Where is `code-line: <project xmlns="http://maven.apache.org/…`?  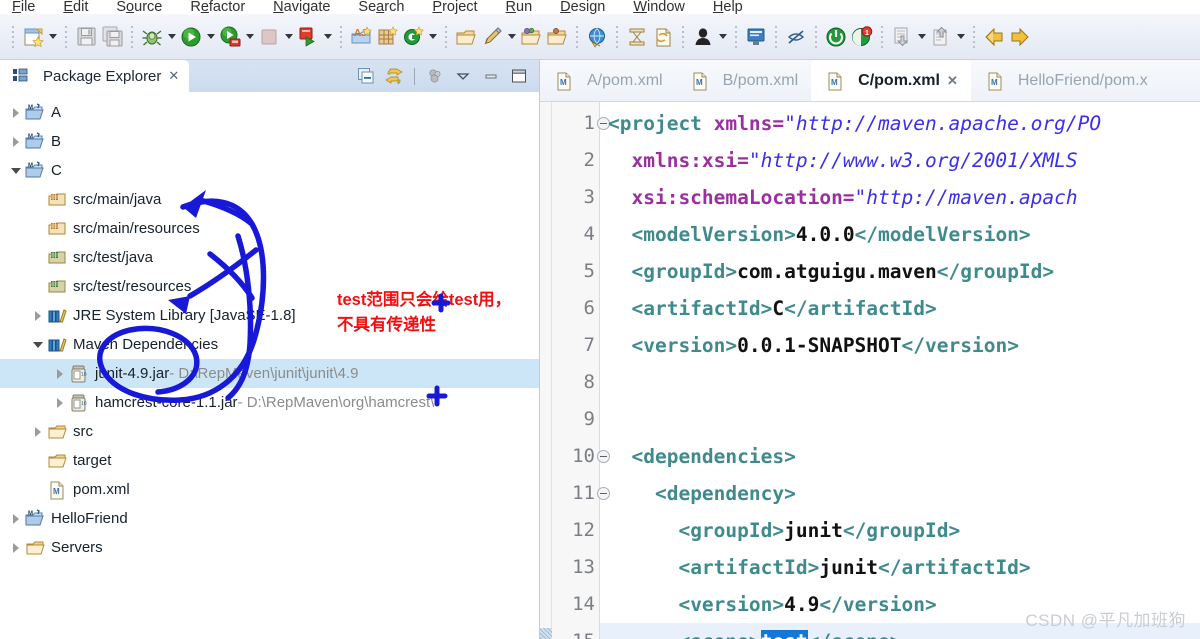
code-line: <project xmlns="http://maven.apache.org/… is located at coordinates (900, 123).